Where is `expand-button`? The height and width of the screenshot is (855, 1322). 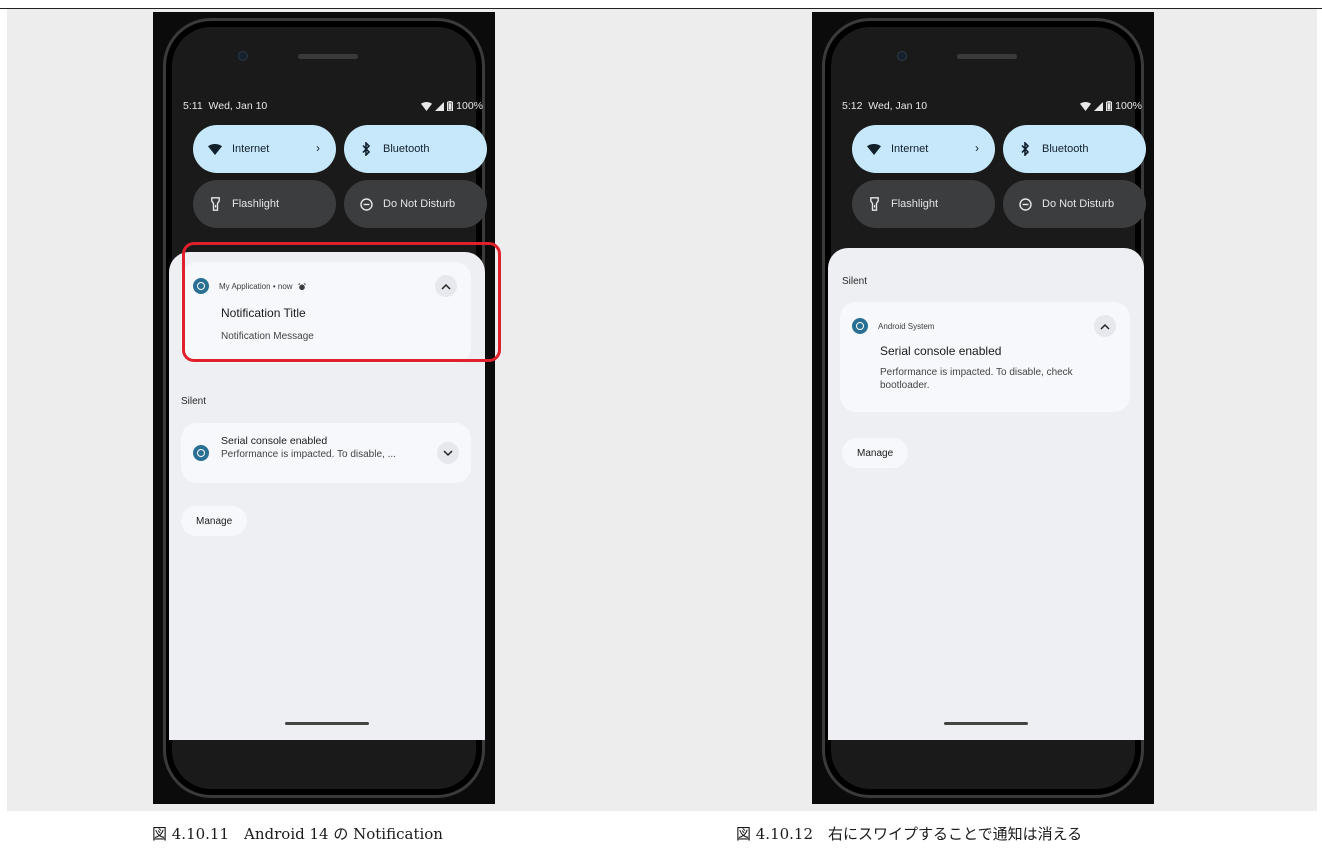
expand-button is located at coordinates (448, 453).